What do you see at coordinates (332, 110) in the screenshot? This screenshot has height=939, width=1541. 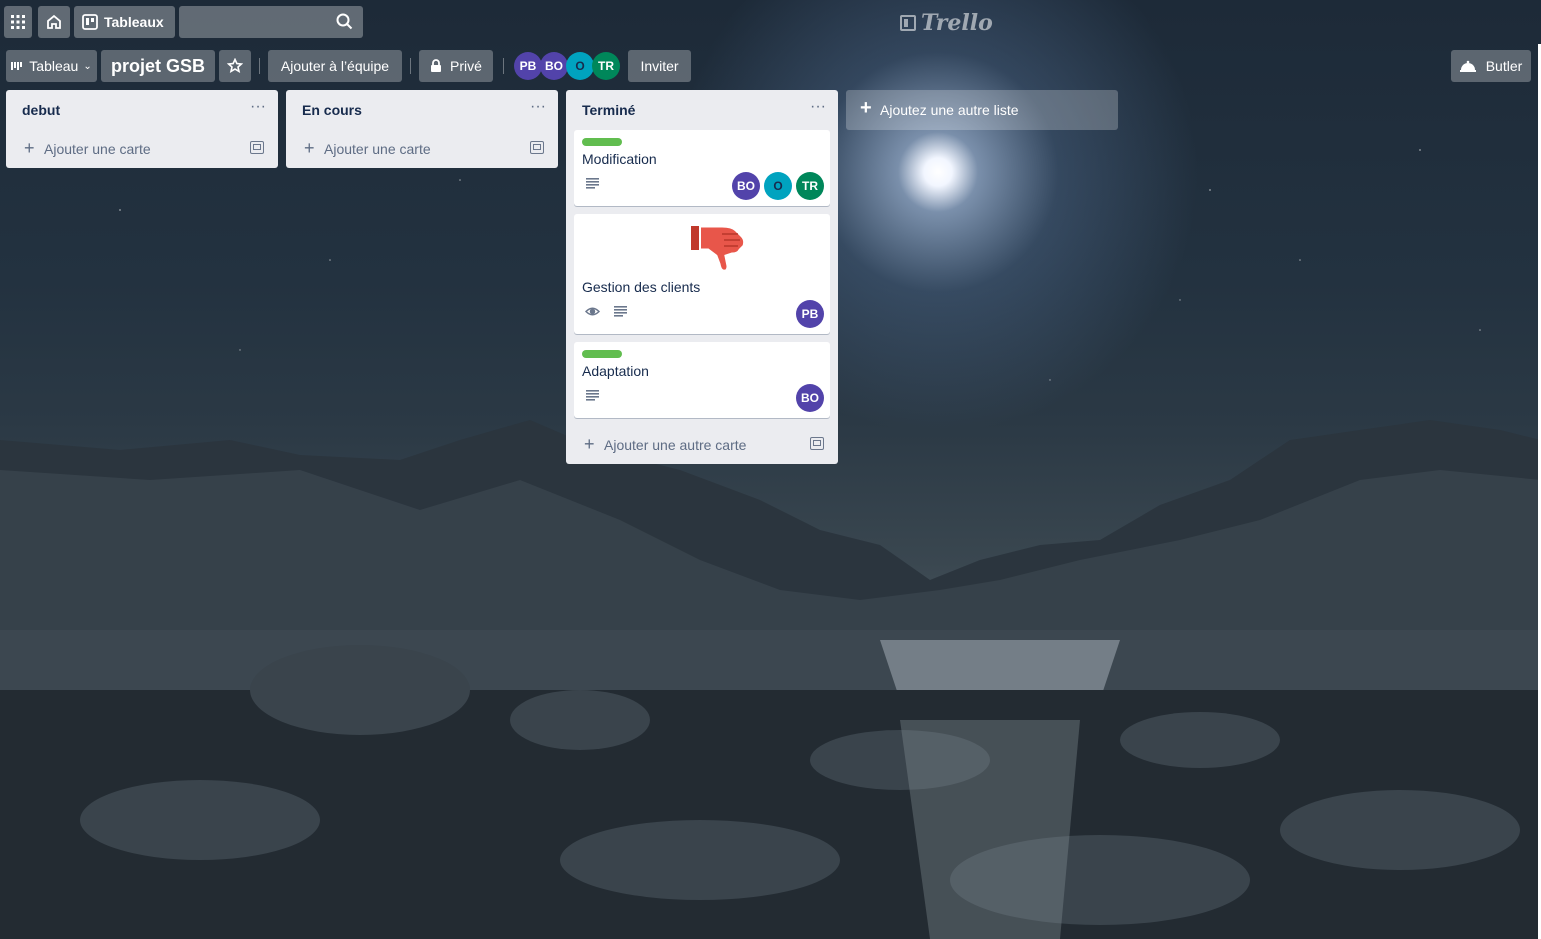 I see `list-title: En cours` at bounding box center [332, 110].